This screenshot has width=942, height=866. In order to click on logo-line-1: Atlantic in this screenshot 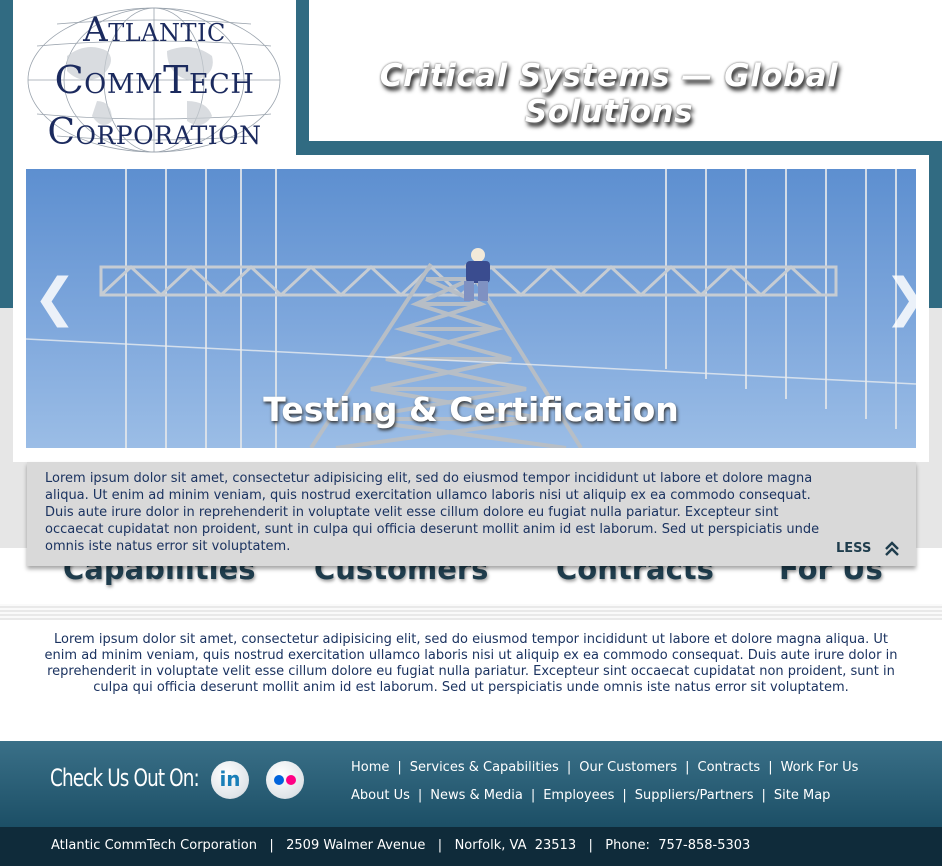, I will do `click(154, 30)`.